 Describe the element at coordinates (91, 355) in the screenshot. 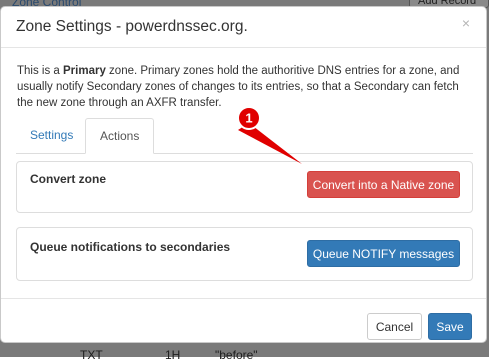

I see `record-type-cell: TXT` at that location.